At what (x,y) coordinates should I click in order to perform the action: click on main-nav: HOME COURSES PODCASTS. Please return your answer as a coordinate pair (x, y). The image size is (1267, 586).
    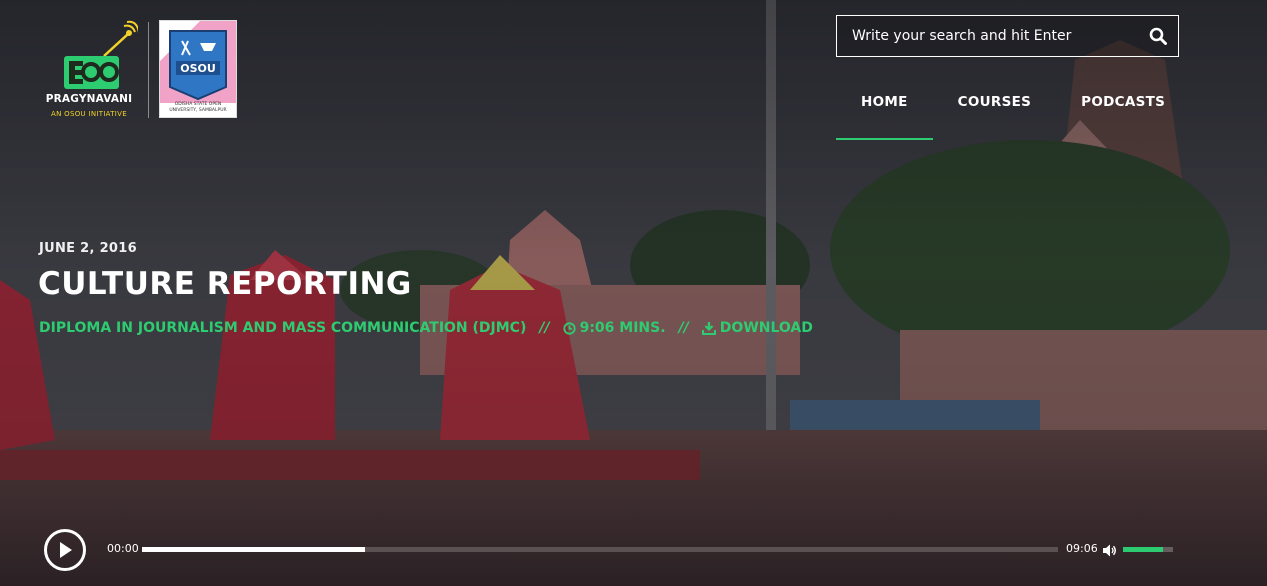
    Looking at the image, I should click on (1013, 116).